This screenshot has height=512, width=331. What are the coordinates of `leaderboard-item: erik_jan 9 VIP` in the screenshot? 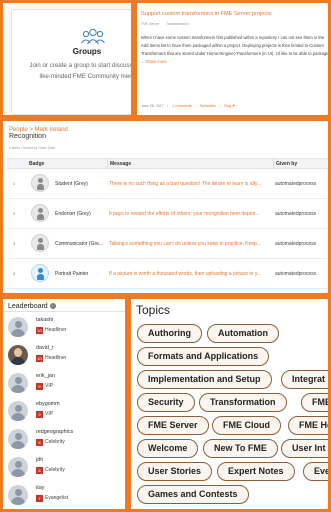 It's located at (66, 384).